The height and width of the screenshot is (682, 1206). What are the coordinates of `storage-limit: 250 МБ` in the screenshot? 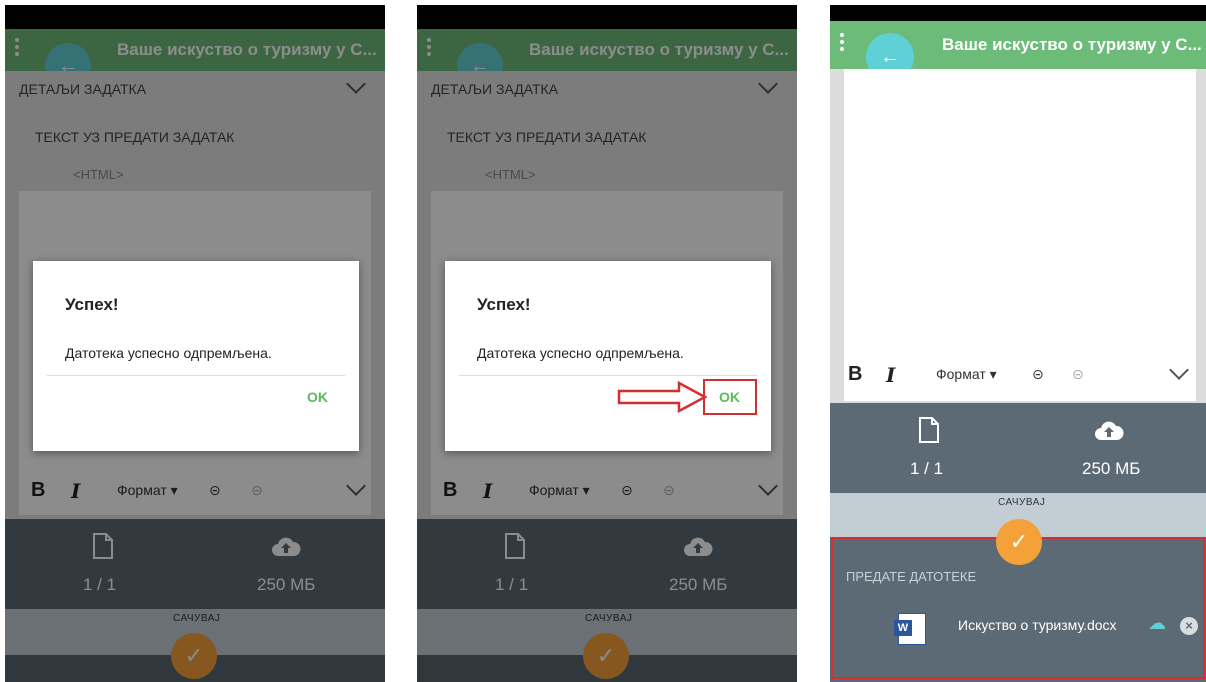 It's located at (1111, 468).